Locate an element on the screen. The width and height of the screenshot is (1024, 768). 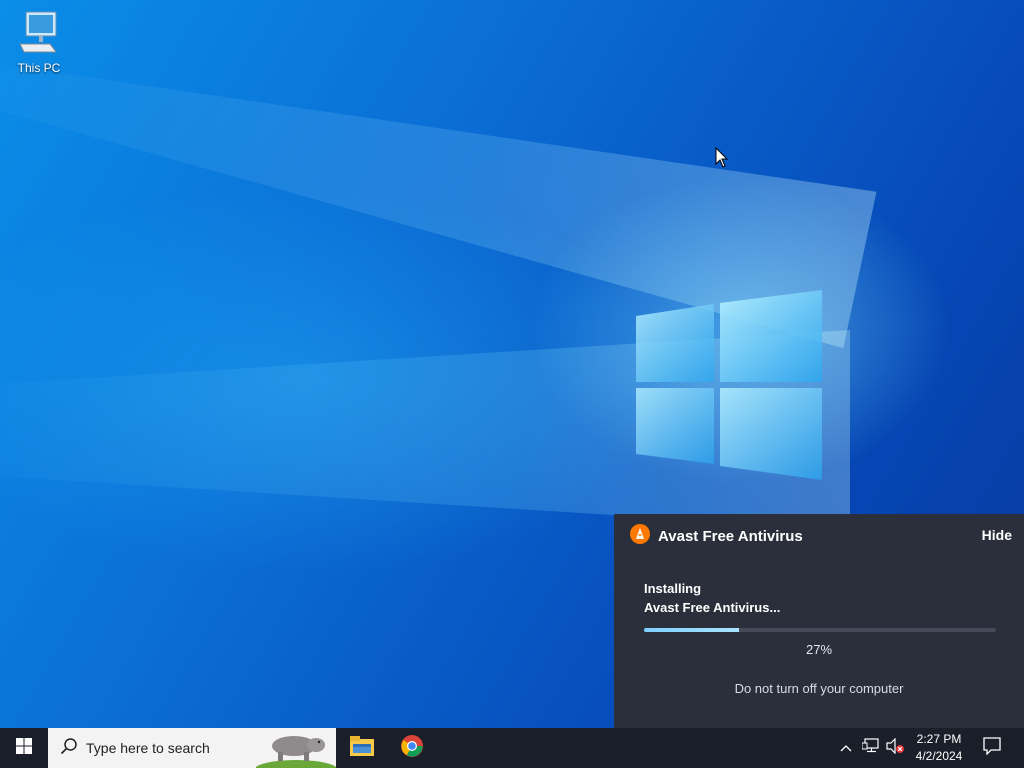
hide-button: Hide is located at coordinates (997, 535).